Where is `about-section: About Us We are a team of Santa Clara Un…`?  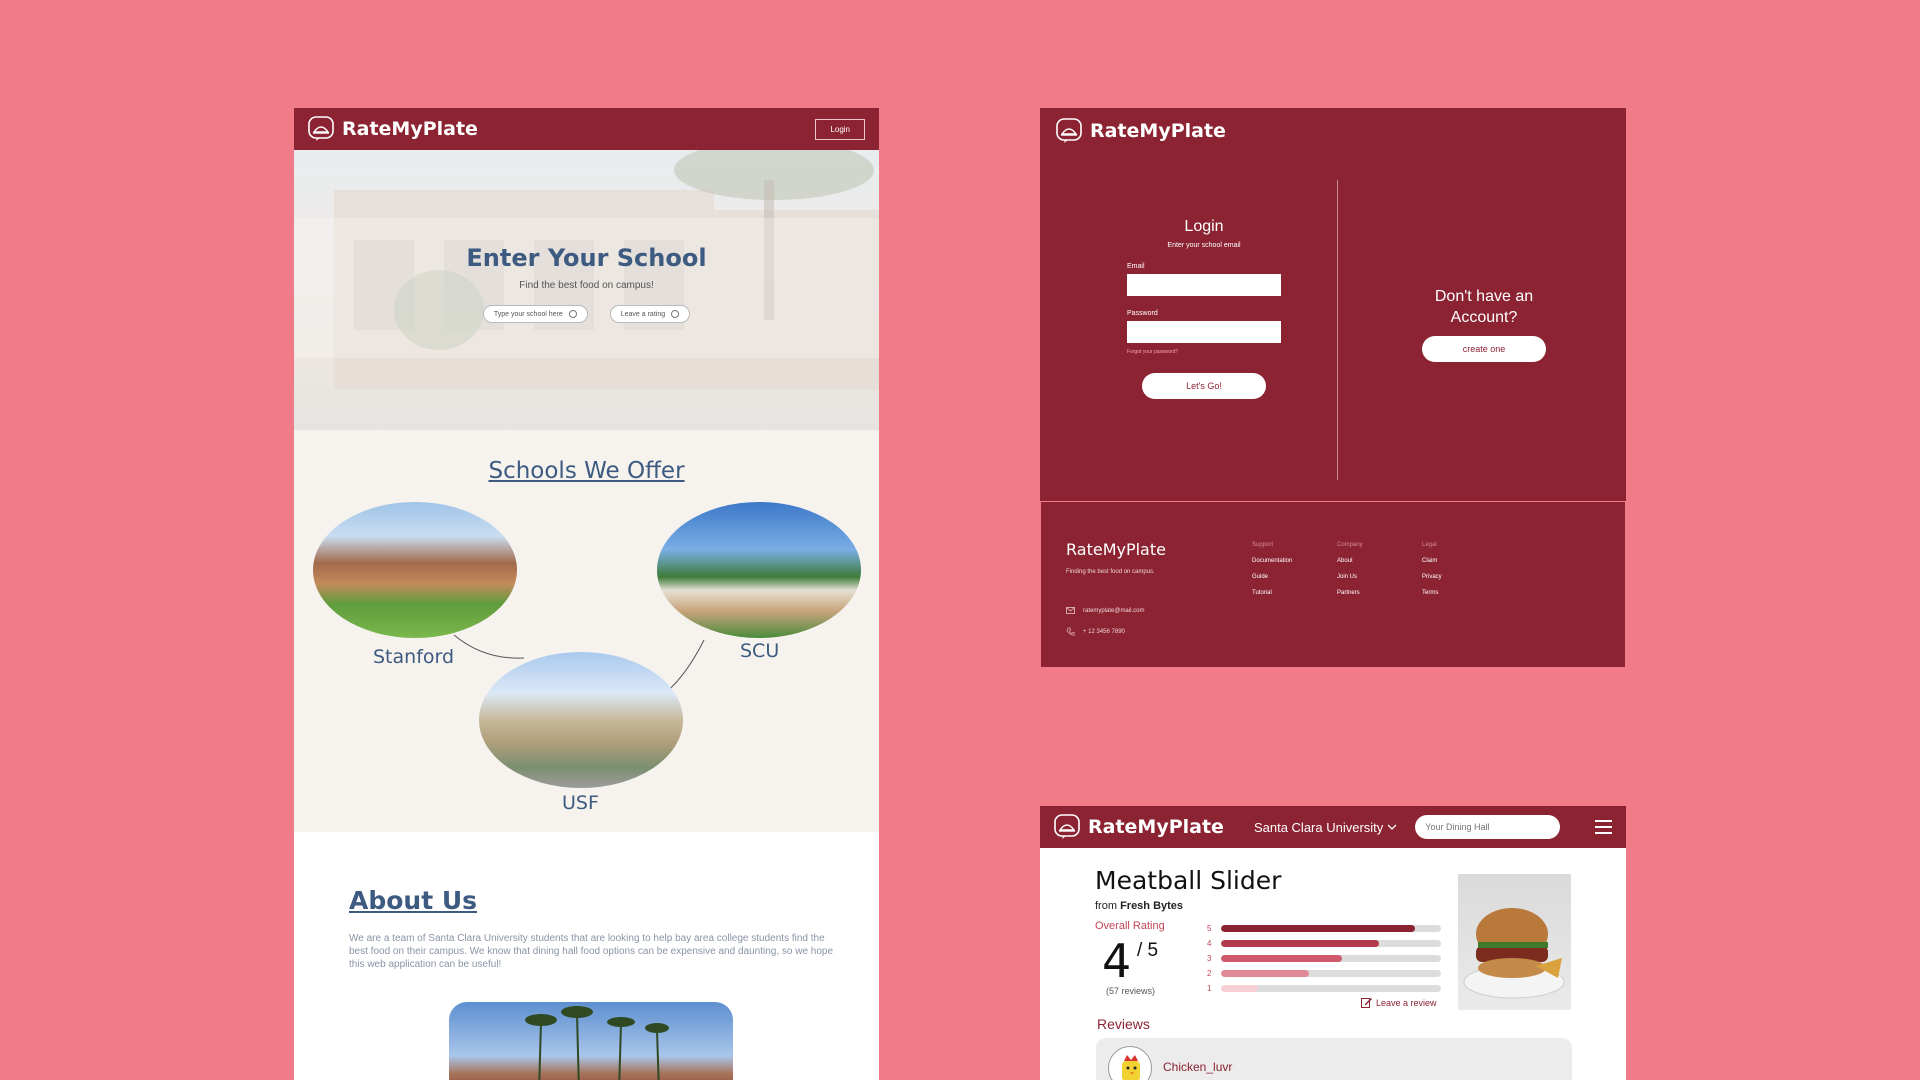 about-section: About Us We are a team of Santa Clara Un… is located at coordinates (586, 956).